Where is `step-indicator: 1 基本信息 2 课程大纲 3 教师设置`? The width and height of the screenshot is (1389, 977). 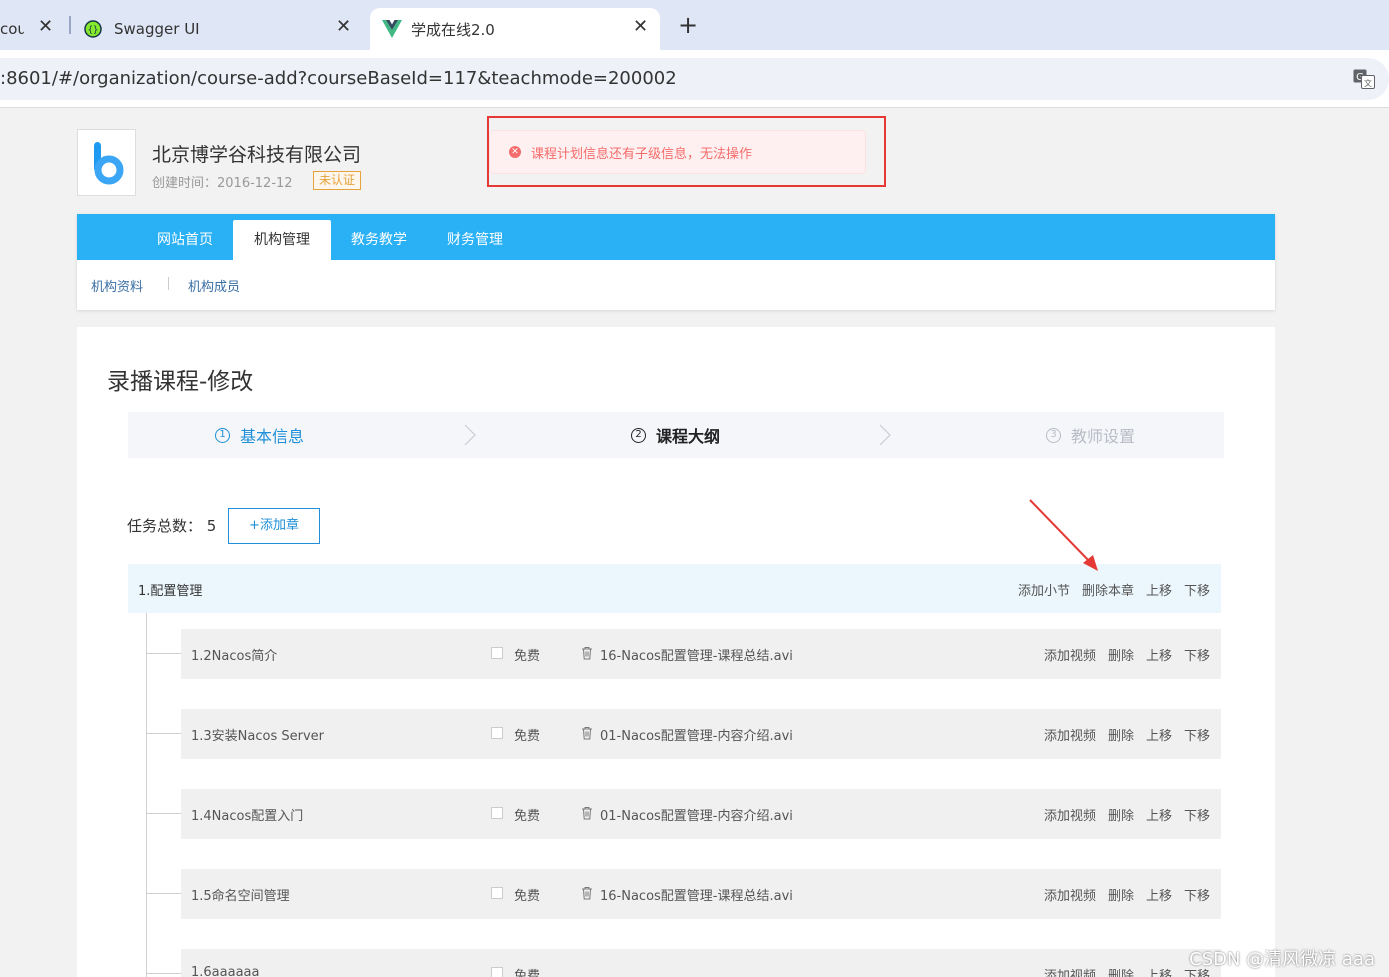
step-indicator: 1 基本信息 2 课程大纲 3 教师设置 is located at coordinates (676, 435).